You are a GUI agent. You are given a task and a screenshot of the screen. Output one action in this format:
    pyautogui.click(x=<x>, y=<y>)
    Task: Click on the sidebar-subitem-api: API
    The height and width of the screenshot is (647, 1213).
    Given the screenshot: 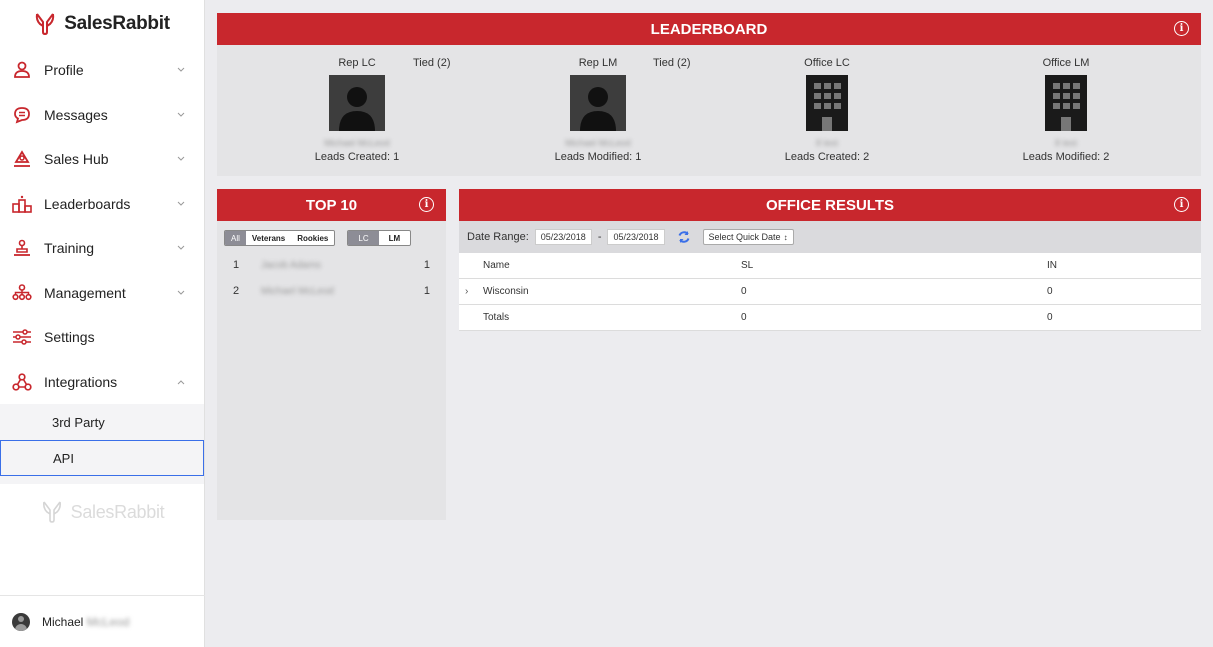 What is the action you would take?
    pyautogui.click(x=102, y=458)
    